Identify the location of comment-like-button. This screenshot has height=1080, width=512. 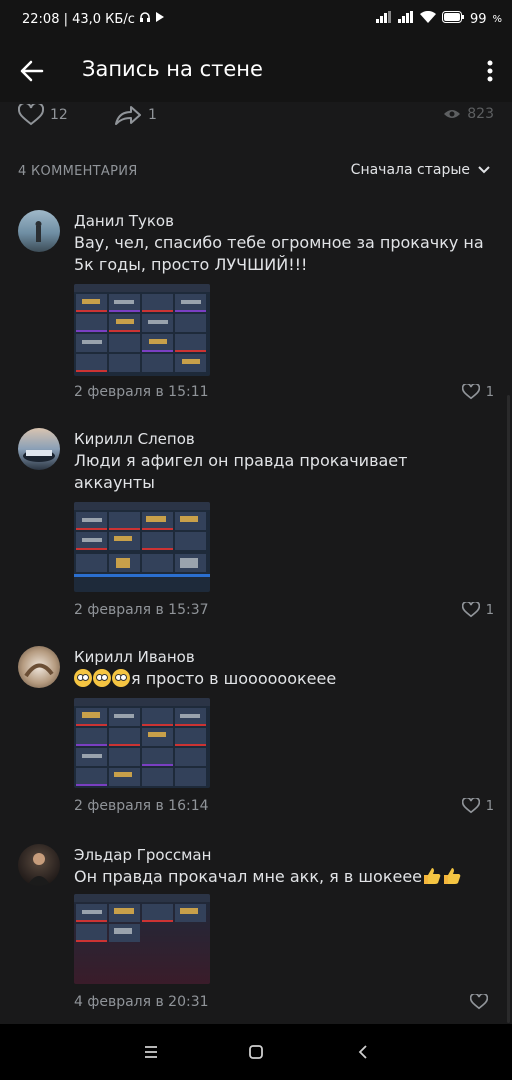
(482, 1002).